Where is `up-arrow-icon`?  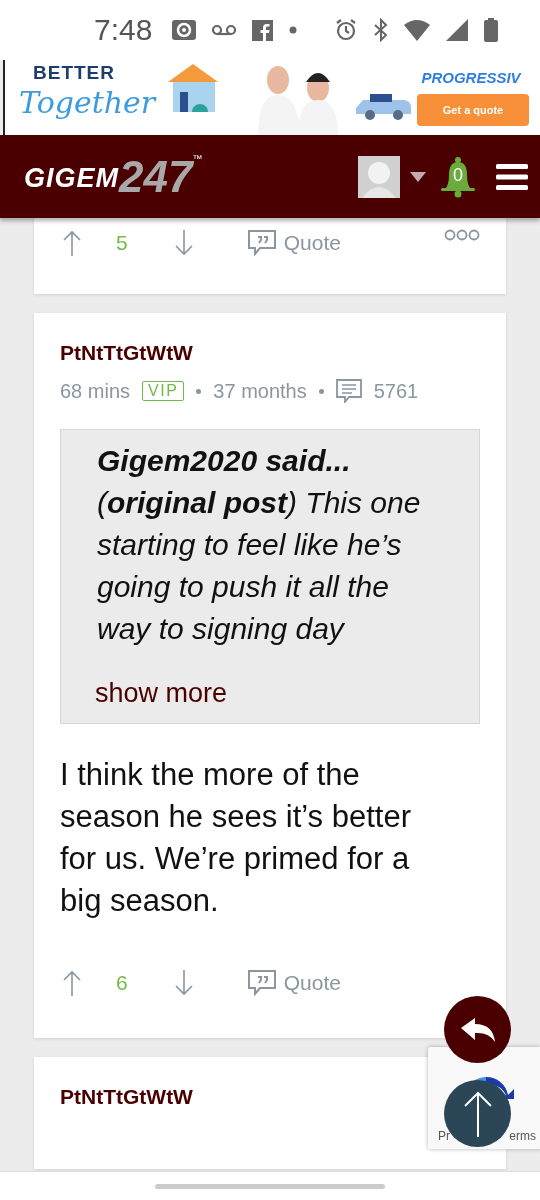
up-arrow-icon is located at coordinates (477, 1113).